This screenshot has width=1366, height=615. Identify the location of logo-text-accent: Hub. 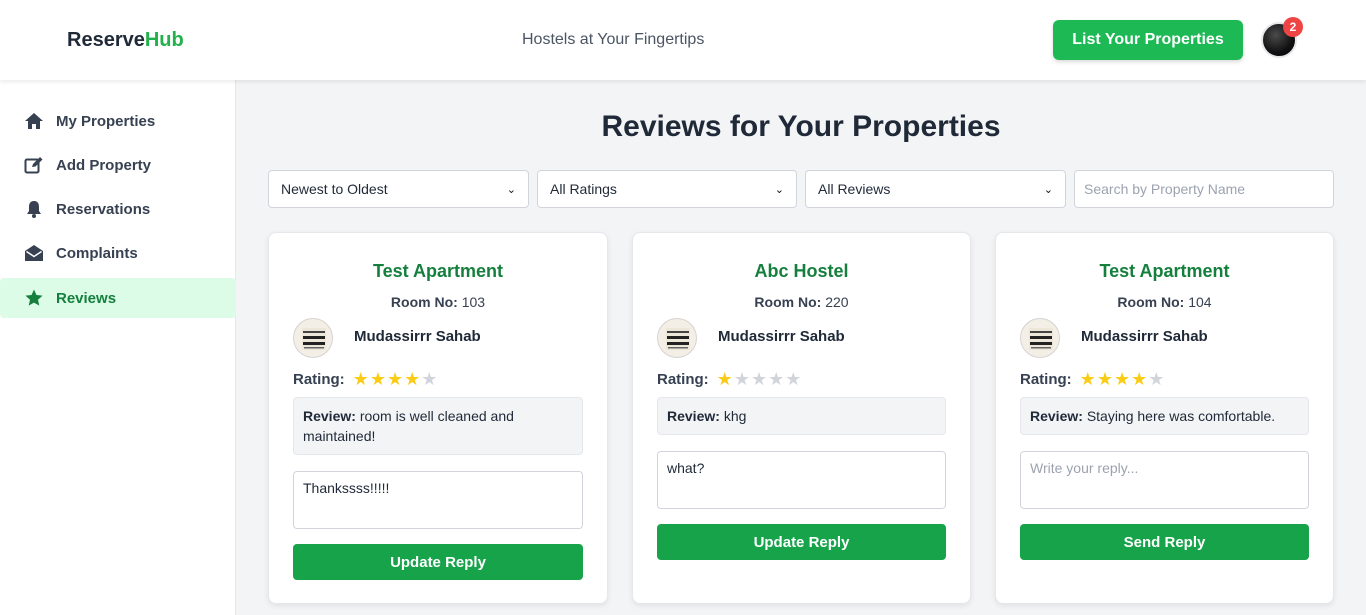
(164, 40).